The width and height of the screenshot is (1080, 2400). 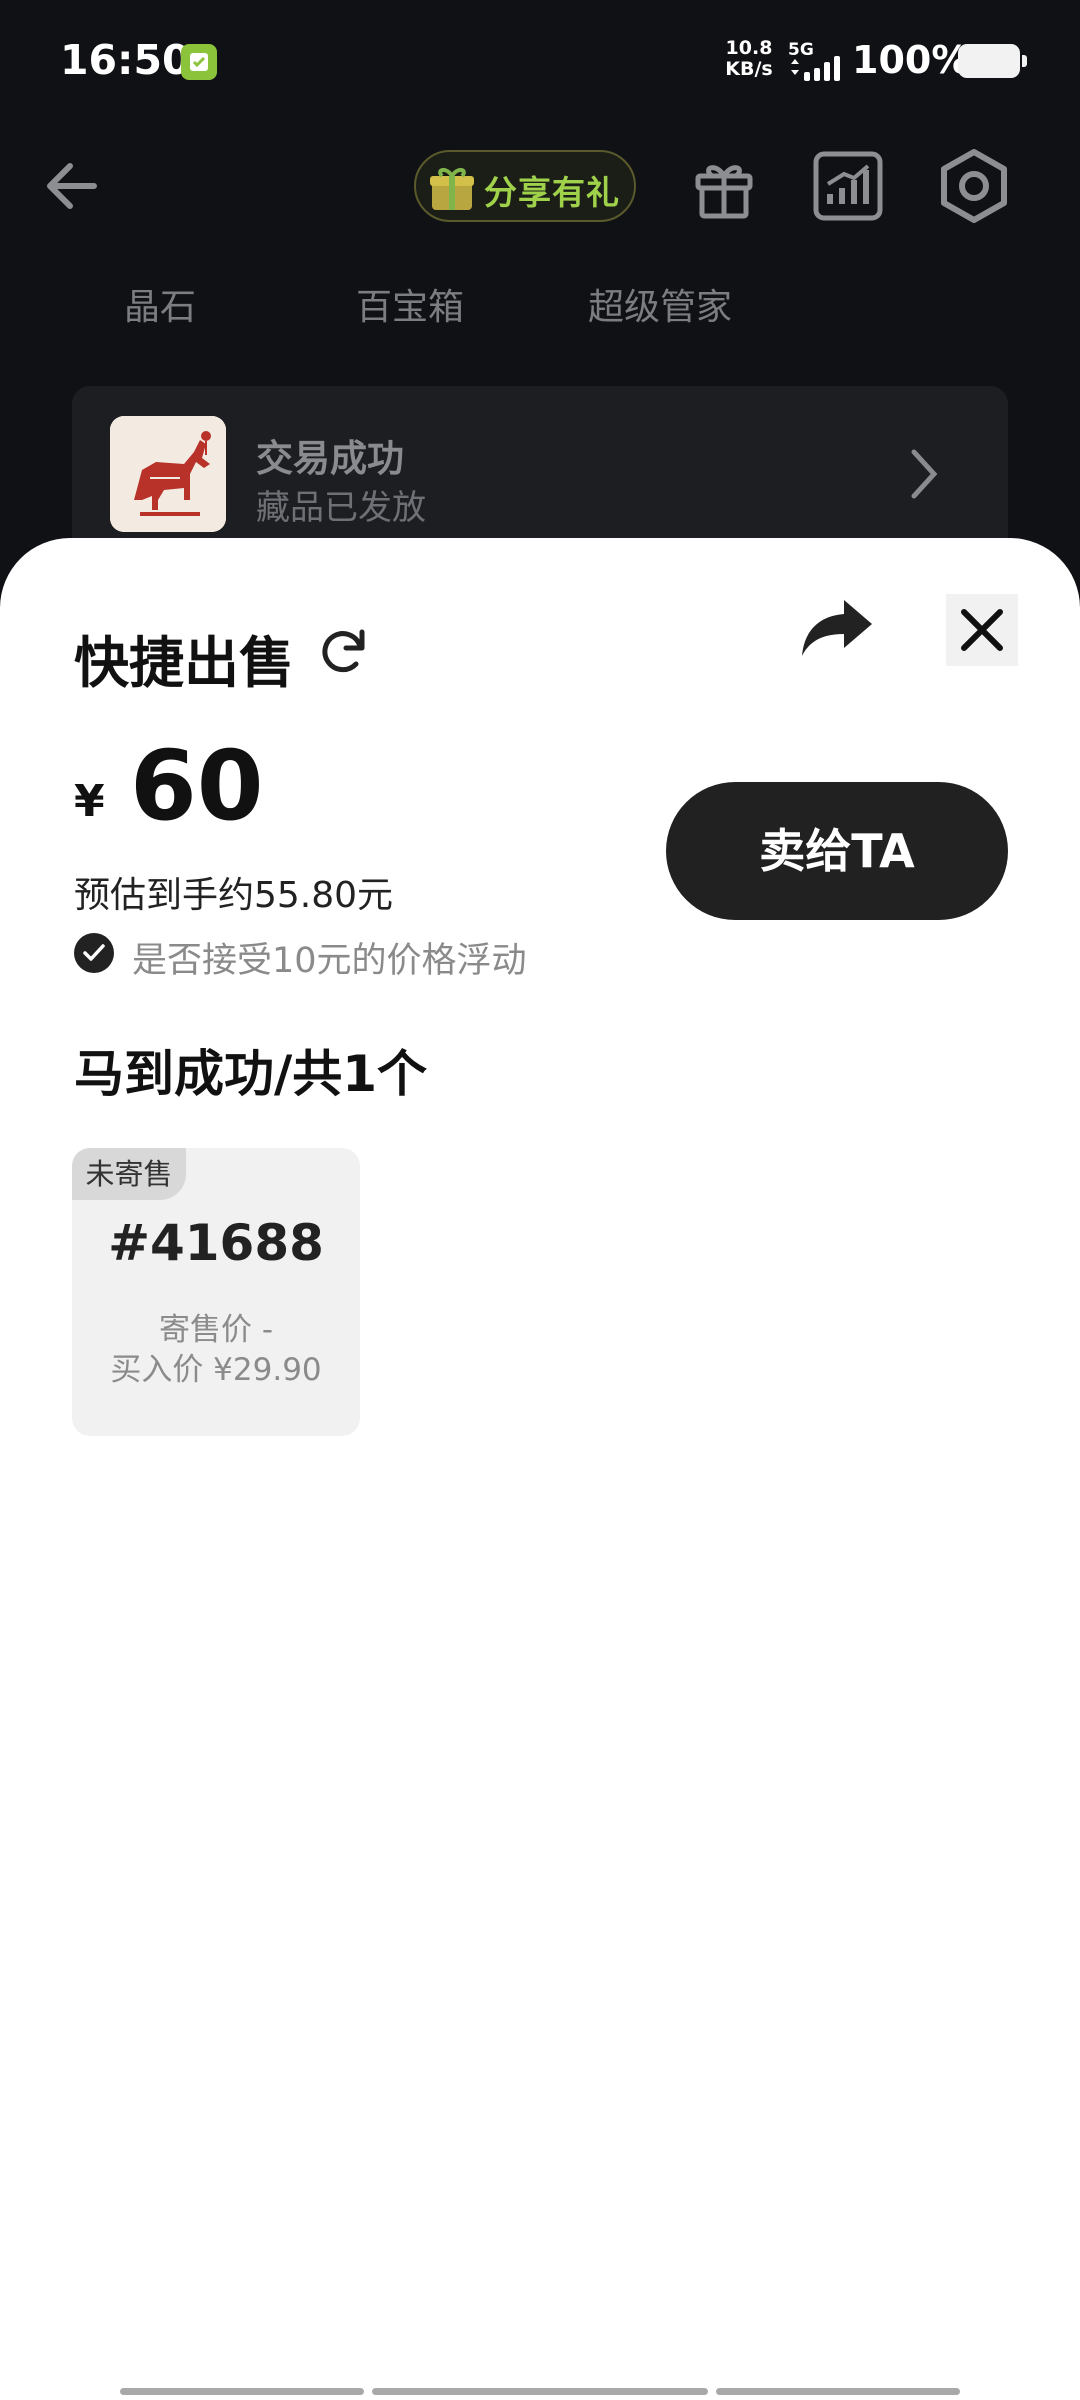 I want to click on collection-item-card: 未寄售 #41688 寄售价 - 买入价 ¥29.90, so click(x=216, y=1292).